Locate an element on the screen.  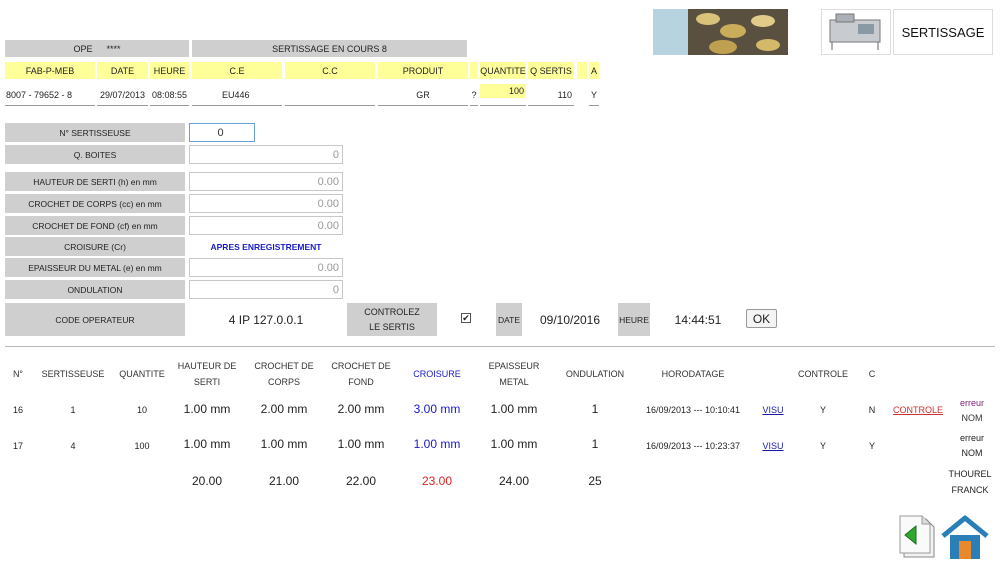
row-quantite: 10 is located at coordinates (141, 410).